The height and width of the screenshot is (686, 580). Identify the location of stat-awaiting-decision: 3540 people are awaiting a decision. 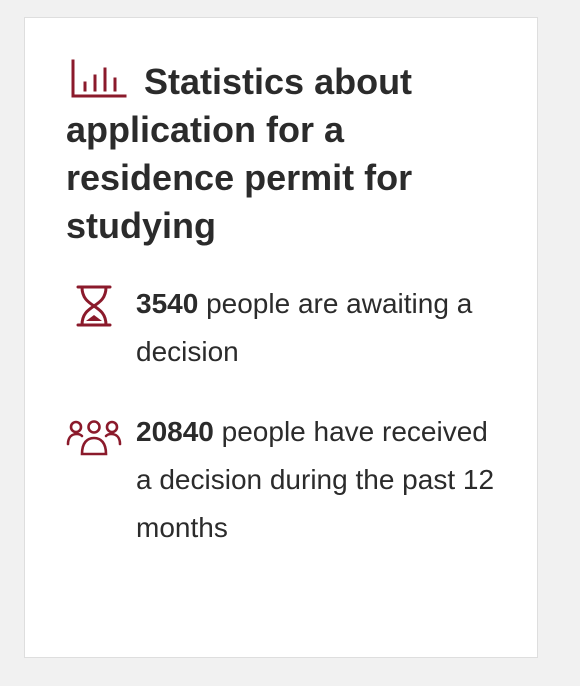
(286, 328).